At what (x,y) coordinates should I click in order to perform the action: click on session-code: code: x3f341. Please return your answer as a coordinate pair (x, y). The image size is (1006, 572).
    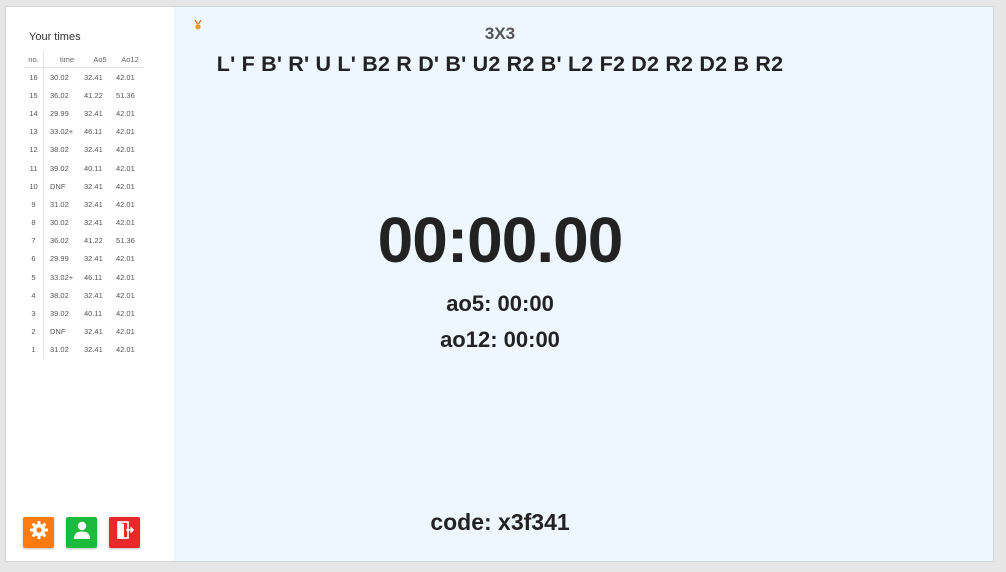
    Looking at the image, I should click on (500, 522).